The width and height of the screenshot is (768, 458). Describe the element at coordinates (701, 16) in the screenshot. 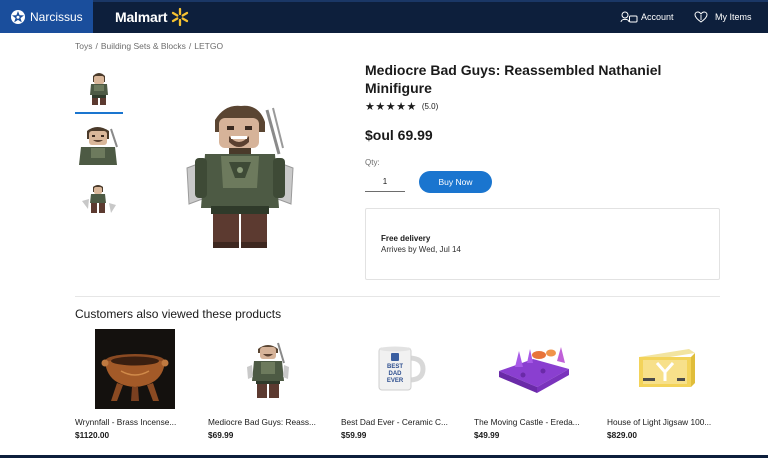

I see `heart-icon` at that location.